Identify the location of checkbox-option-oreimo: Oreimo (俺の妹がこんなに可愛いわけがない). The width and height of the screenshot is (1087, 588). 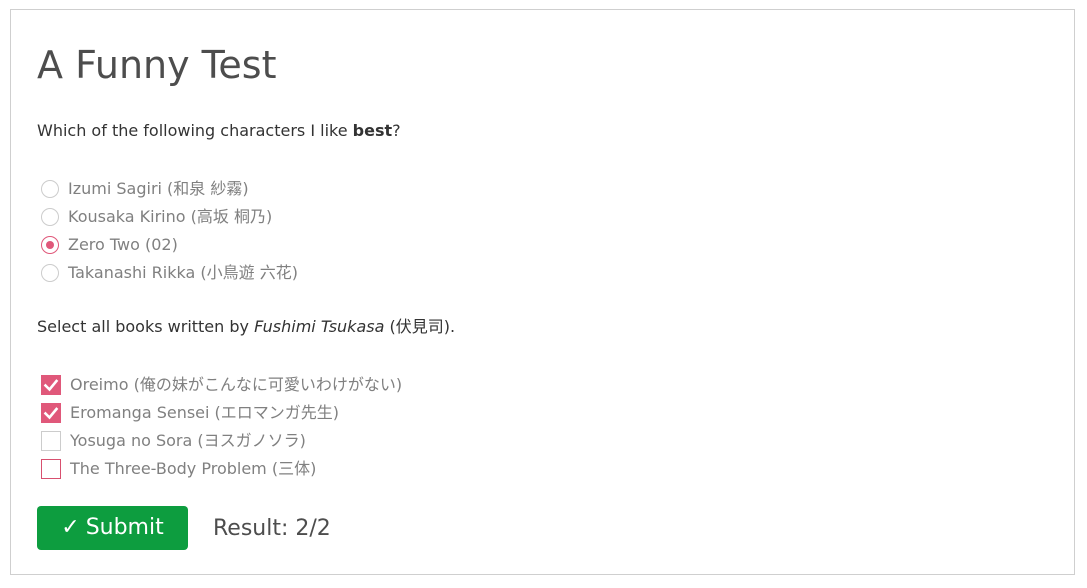
(221, 385).